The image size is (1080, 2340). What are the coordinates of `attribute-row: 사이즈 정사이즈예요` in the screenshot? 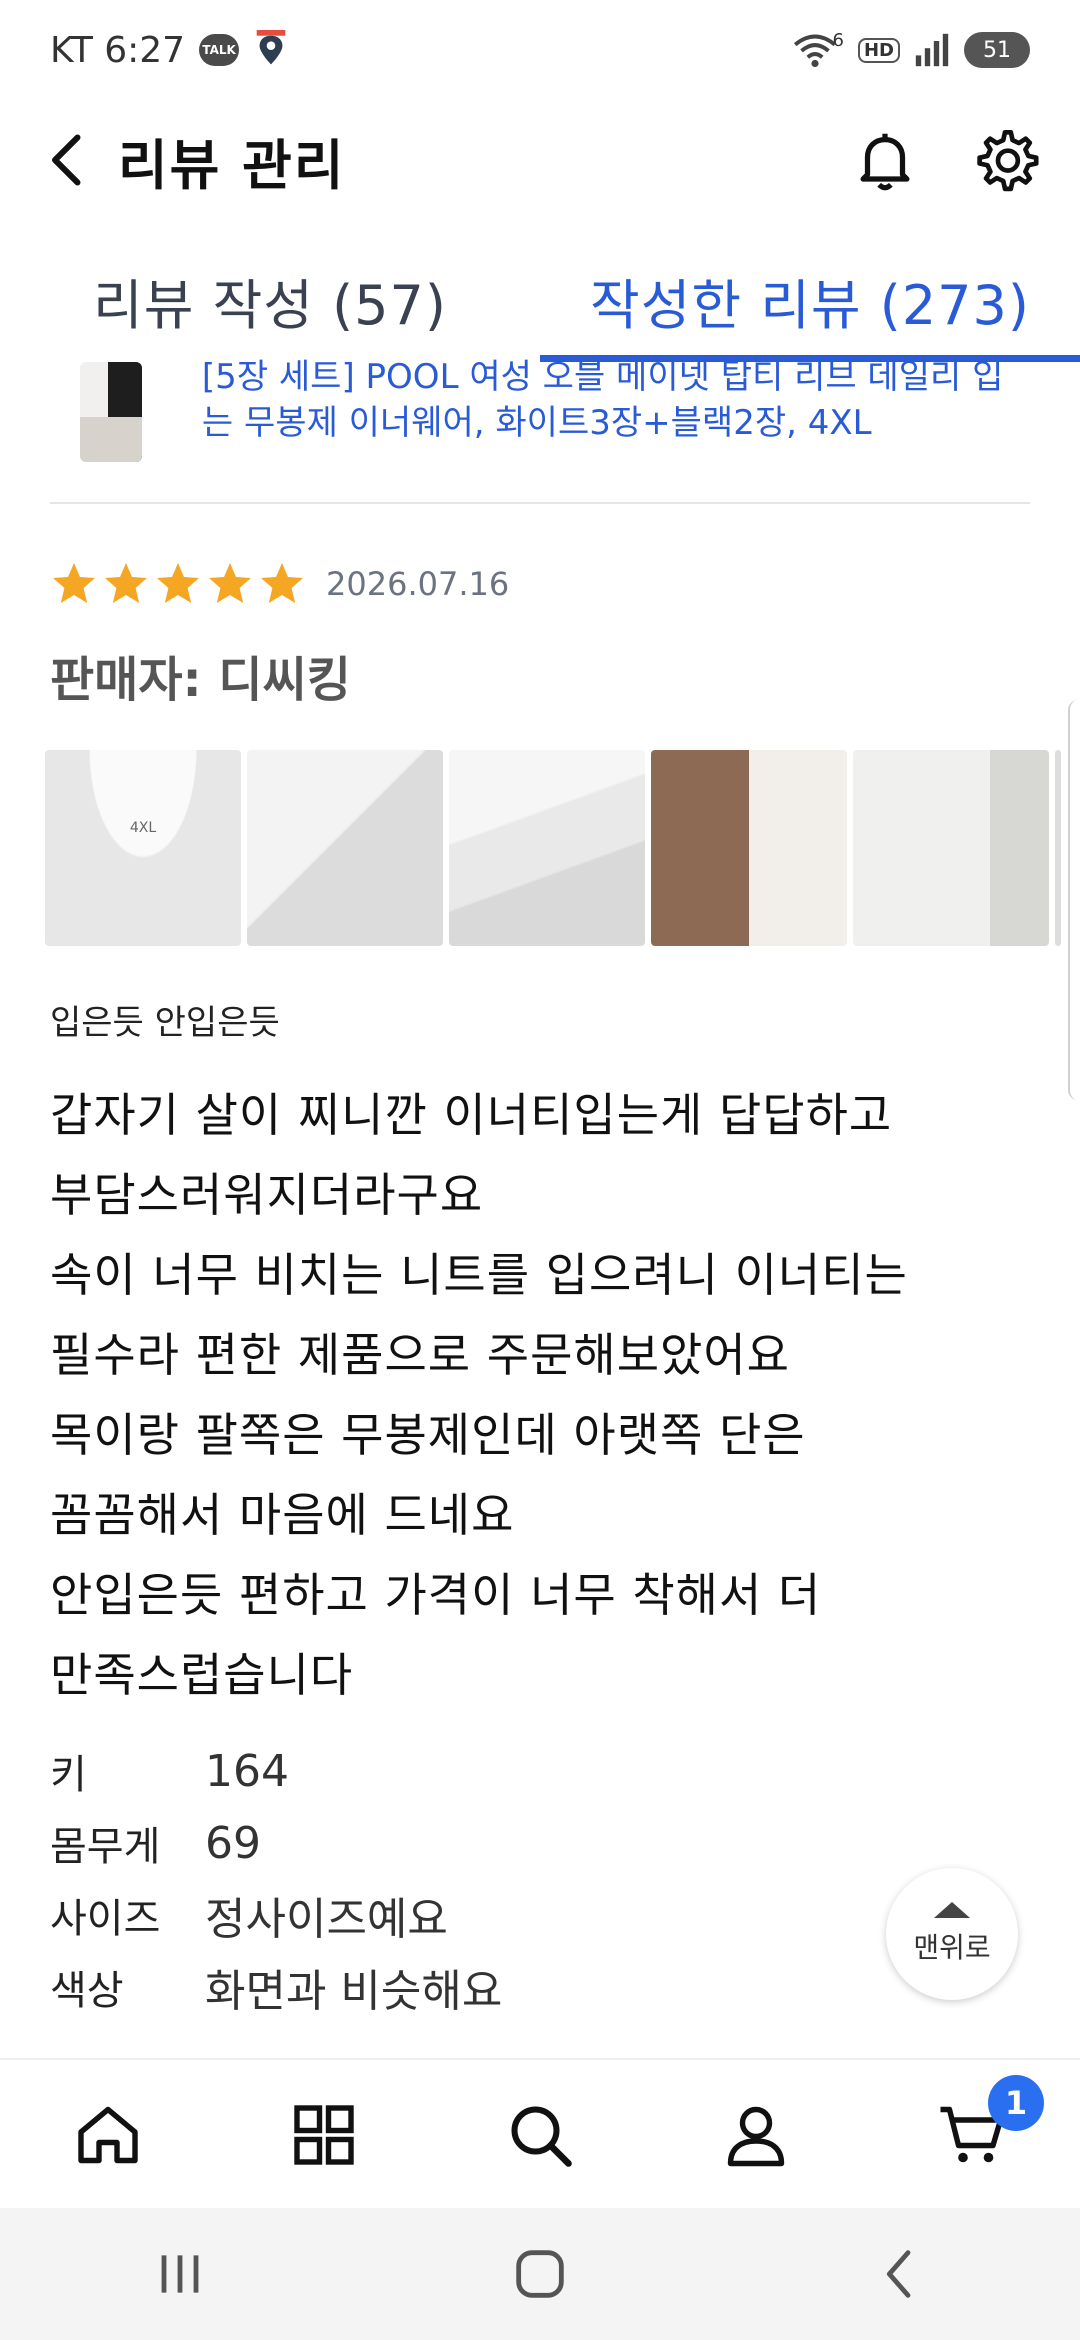 It's located at (400, 1915).